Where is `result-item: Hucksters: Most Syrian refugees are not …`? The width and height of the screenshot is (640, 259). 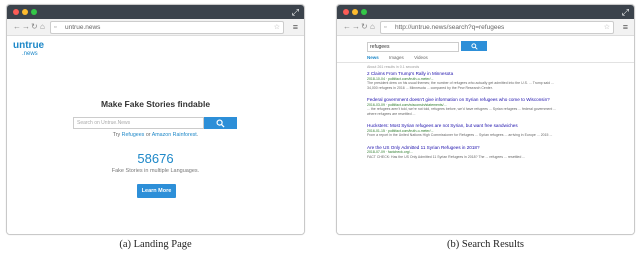
result-item: Hucksters: Most Syrian refugees are not … is located at coordinates (462, 130).